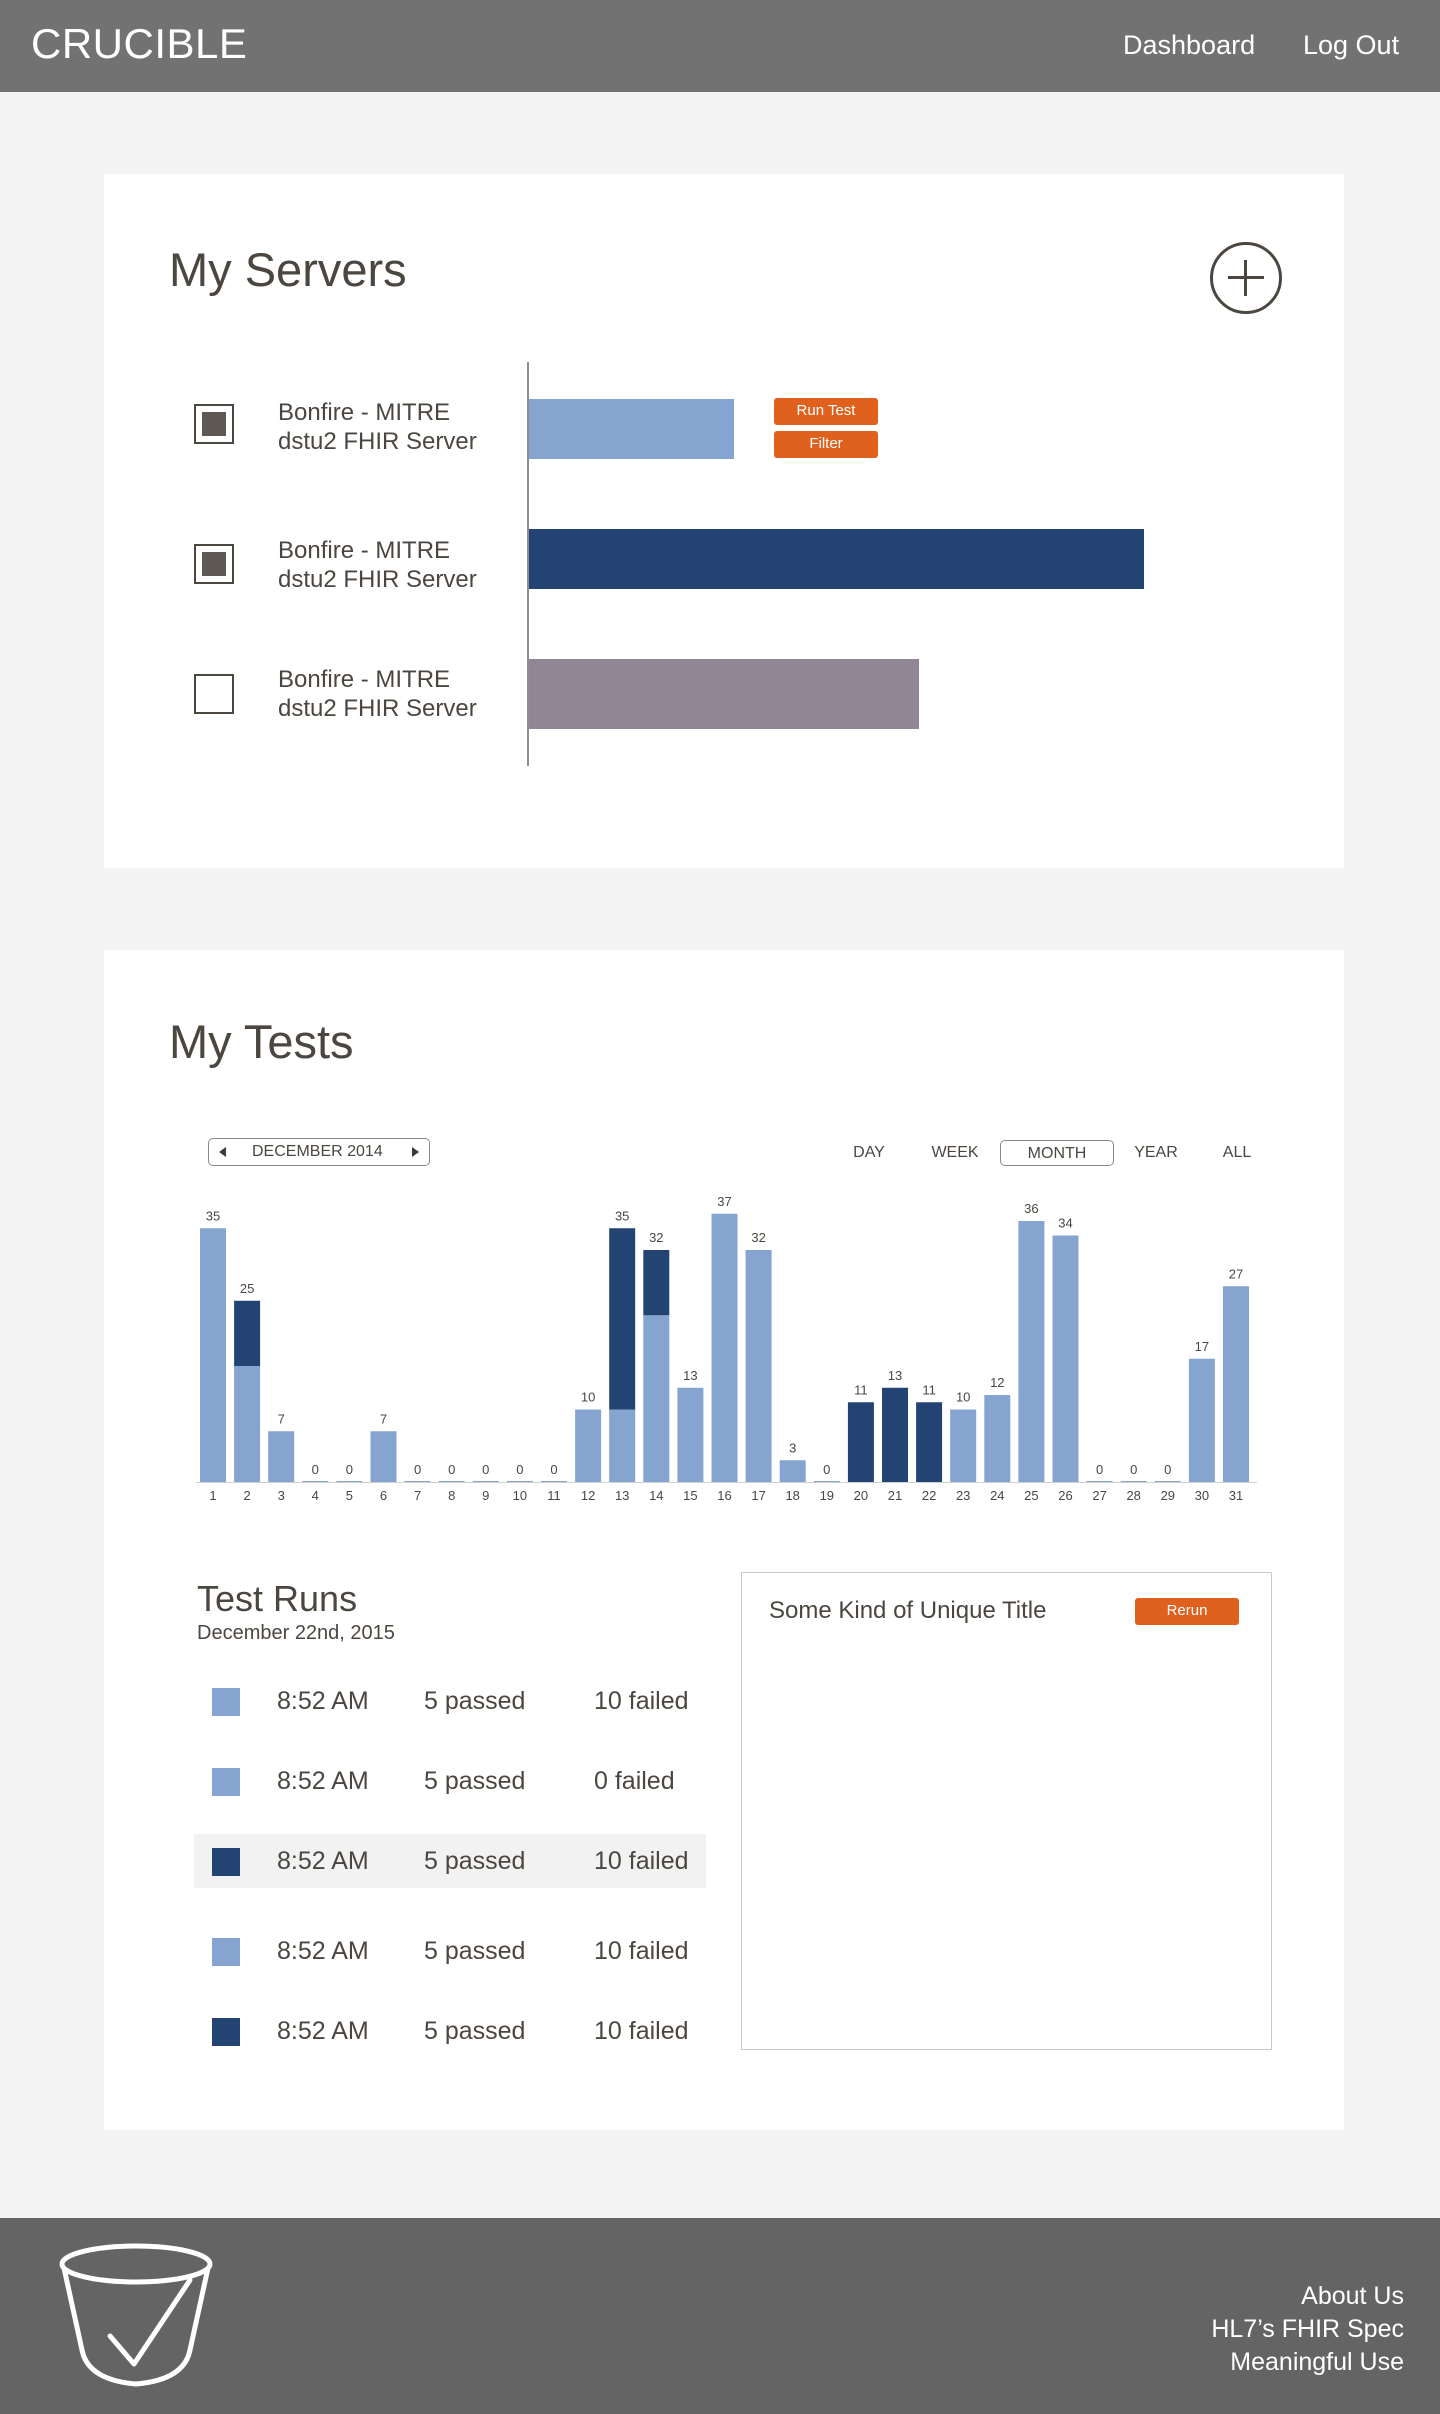 Image resolution: width=1440 pixels, height=2414 pixels. Describe the element at coordinates (246, 1495) in the screenshot. I see `chart-tick-label: 2` at that location.